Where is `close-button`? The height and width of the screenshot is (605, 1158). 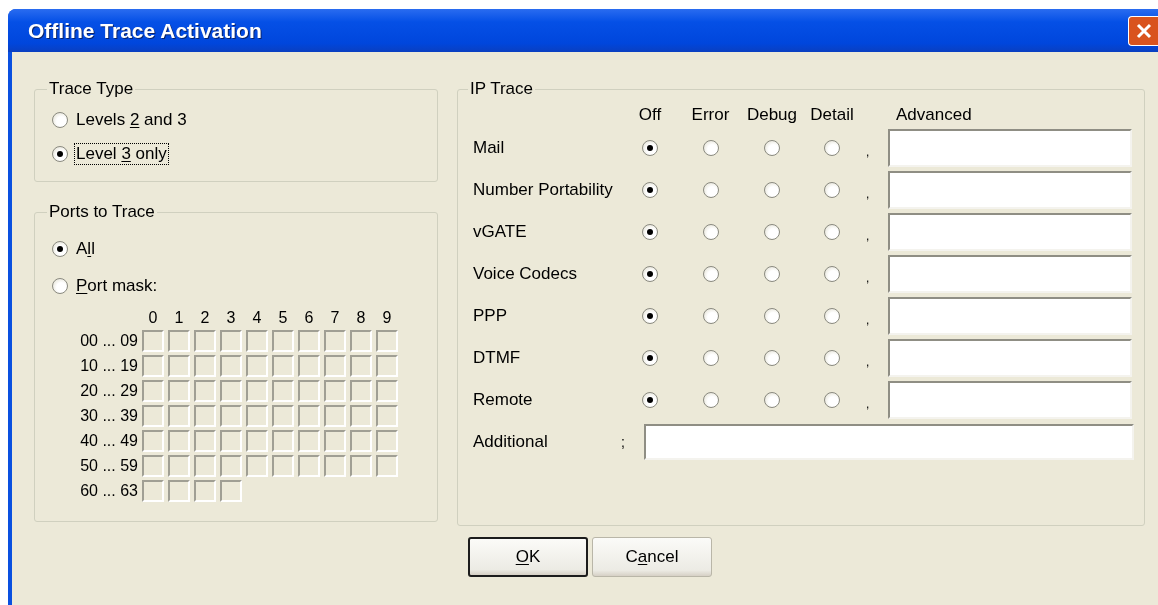
close-button is located at coordinates (1143, 30).